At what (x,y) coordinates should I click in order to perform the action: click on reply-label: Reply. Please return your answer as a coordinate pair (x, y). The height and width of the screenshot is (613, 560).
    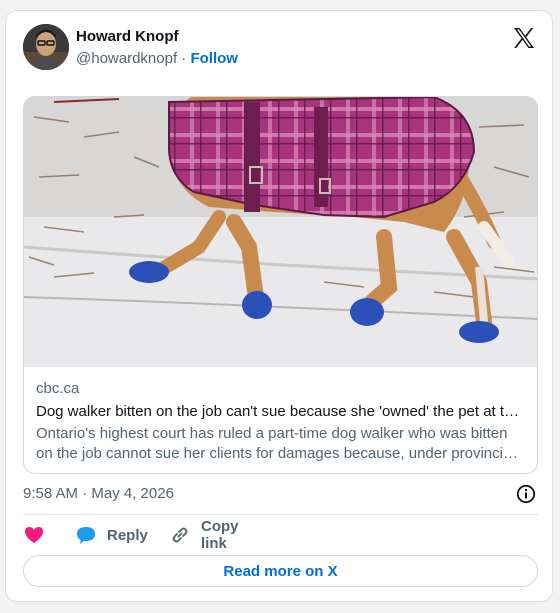
    Looking at the image, I should click on (127, 535).